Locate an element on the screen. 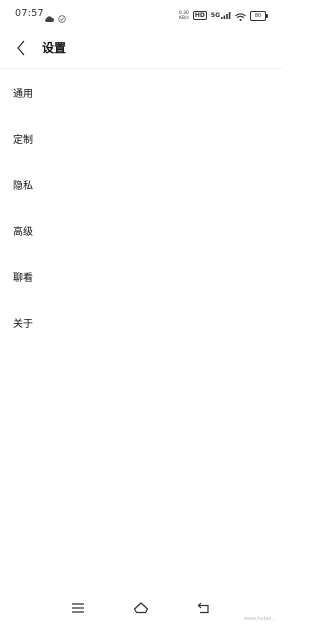 This screenshot has height=626, width=320. menu-item-label: 关于 is located at coordinates (23, 324).